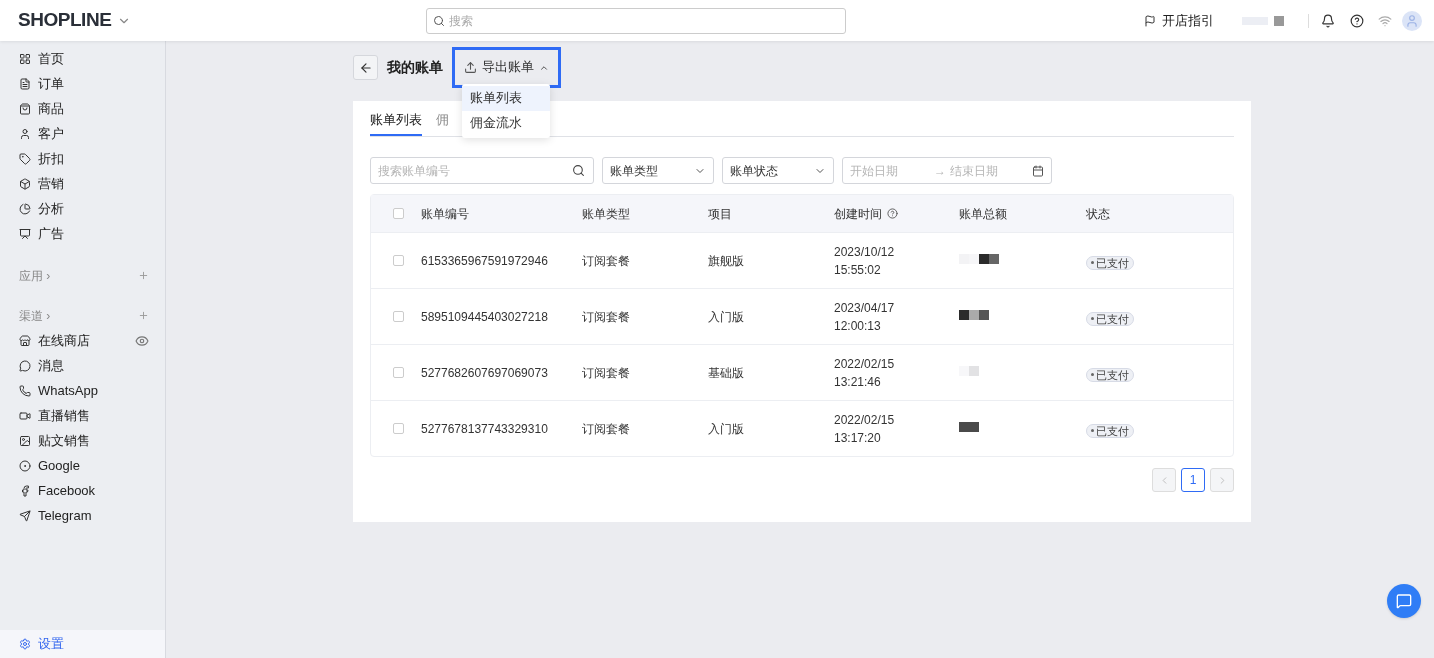 The width and height of the screenshot is (1434, 658). I want to click on notification-icon, so click(1328, 20).